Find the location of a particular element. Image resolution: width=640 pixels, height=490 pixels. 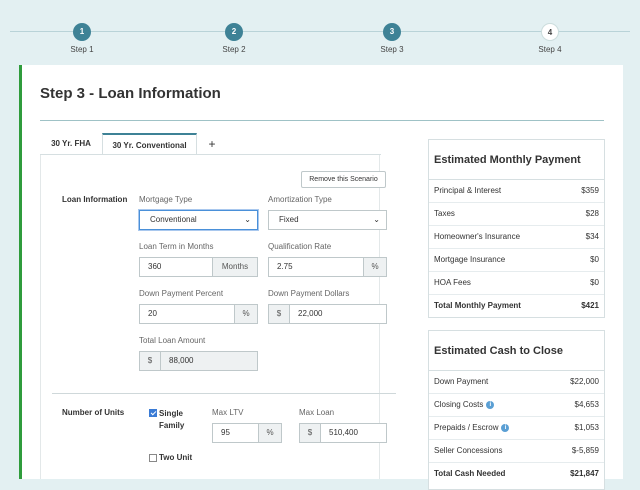

row-value: $34 is located at coordinates (592, 236).